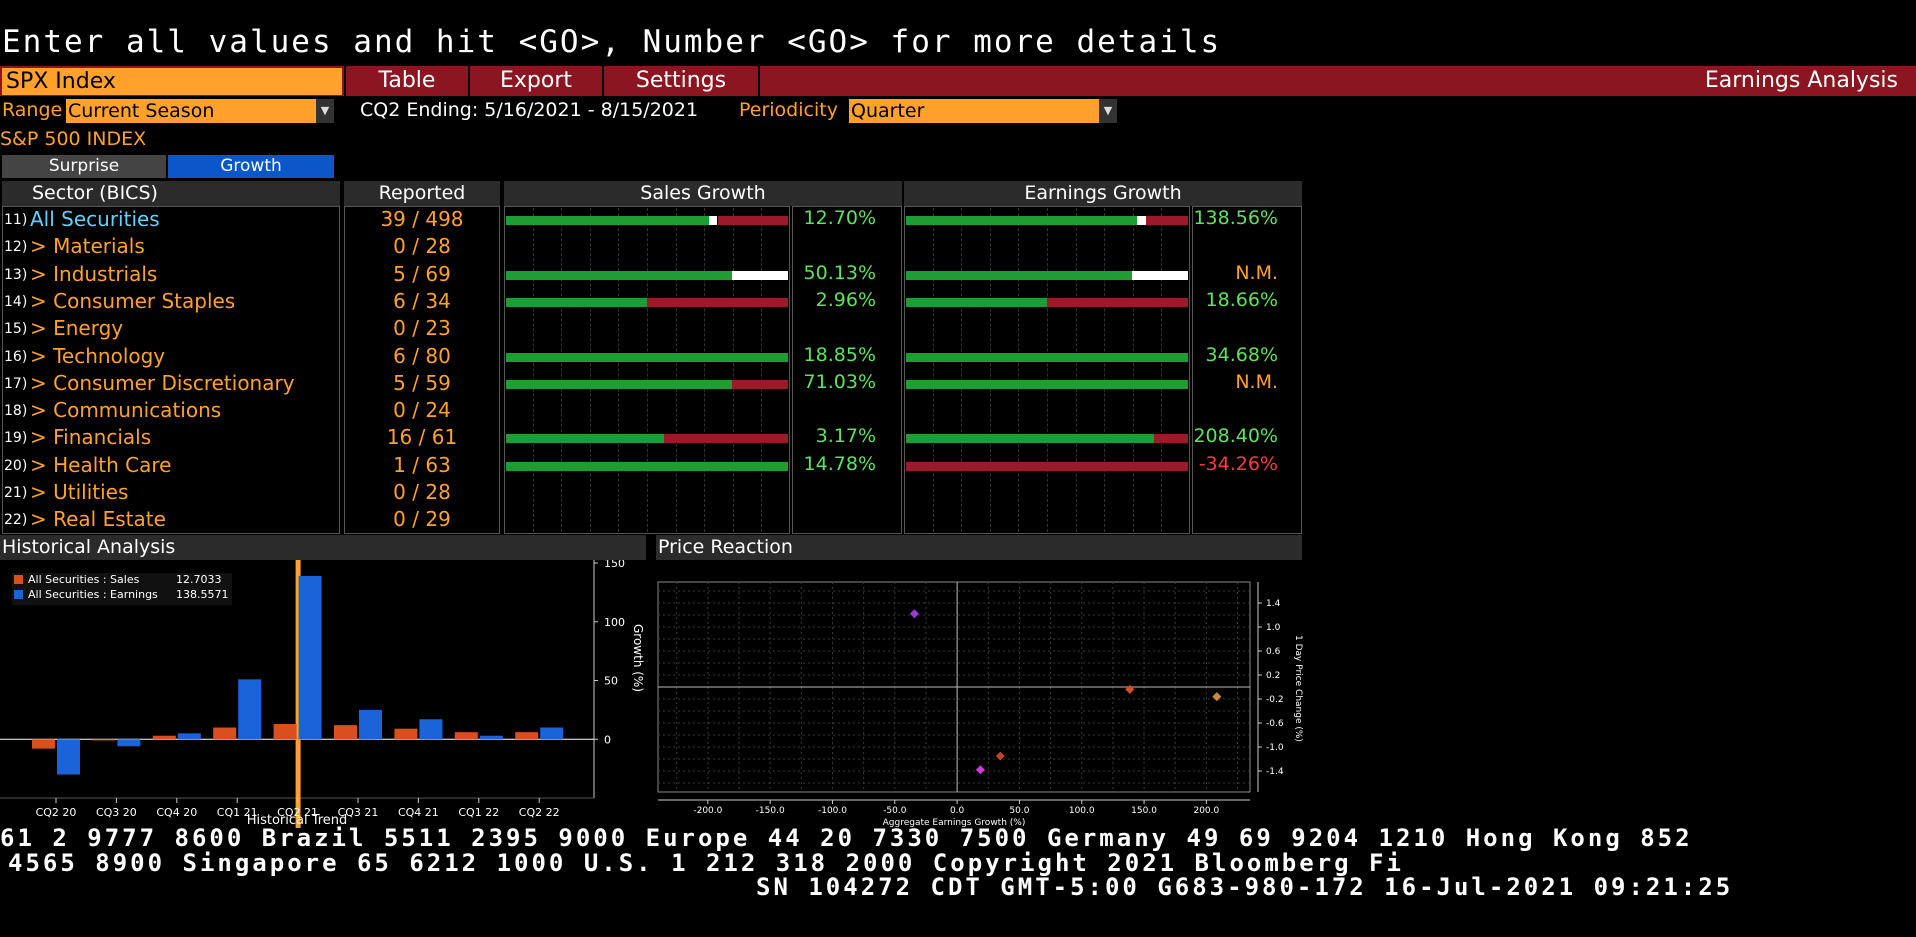 This screenshot has height=937, width=1916. I want to click on sector-name: > Financials, so click(90, 437).